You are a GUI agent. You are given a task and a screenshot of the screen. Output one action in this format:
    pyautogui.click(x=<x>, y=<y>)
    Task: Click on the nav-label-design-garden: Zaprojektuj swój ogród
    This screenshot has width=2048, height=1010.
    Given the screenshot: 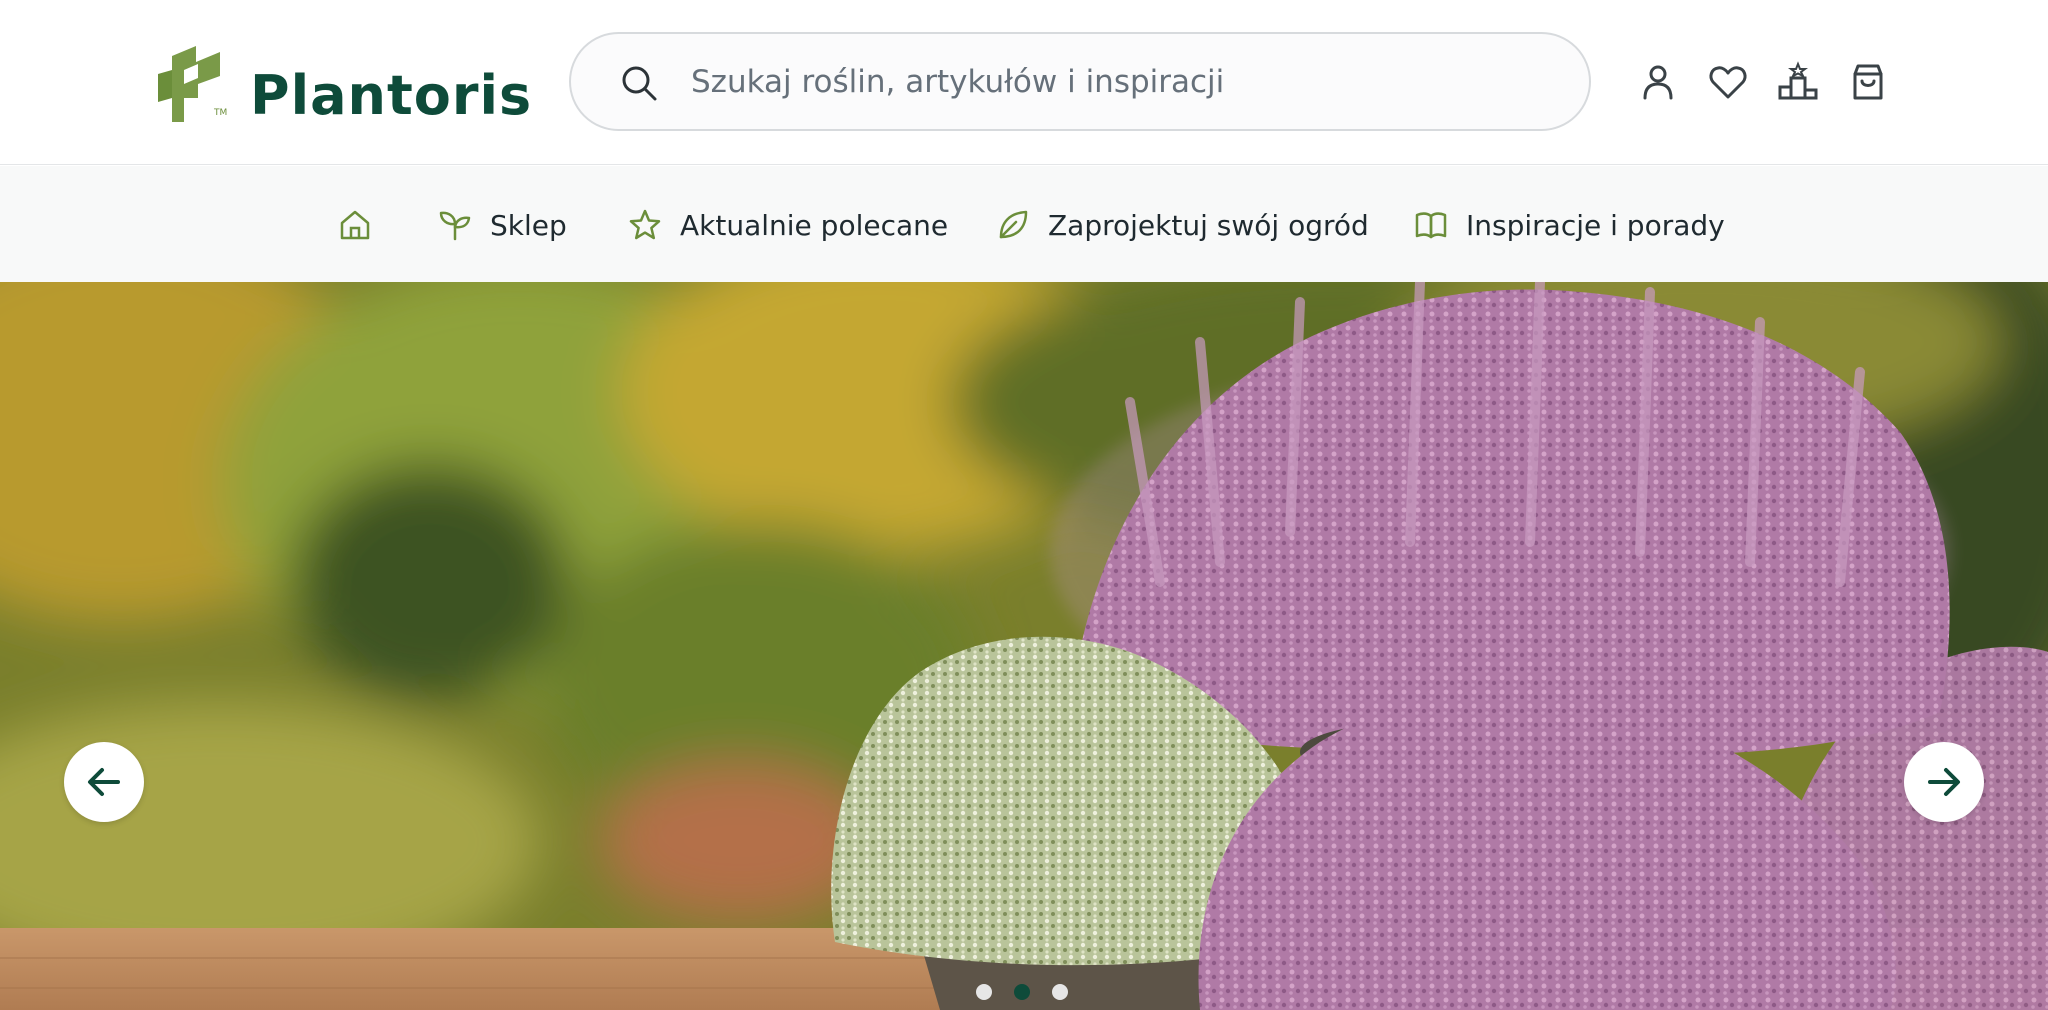 What is the action you would take?
    pyautogui.click(x=1208, y=225)
    